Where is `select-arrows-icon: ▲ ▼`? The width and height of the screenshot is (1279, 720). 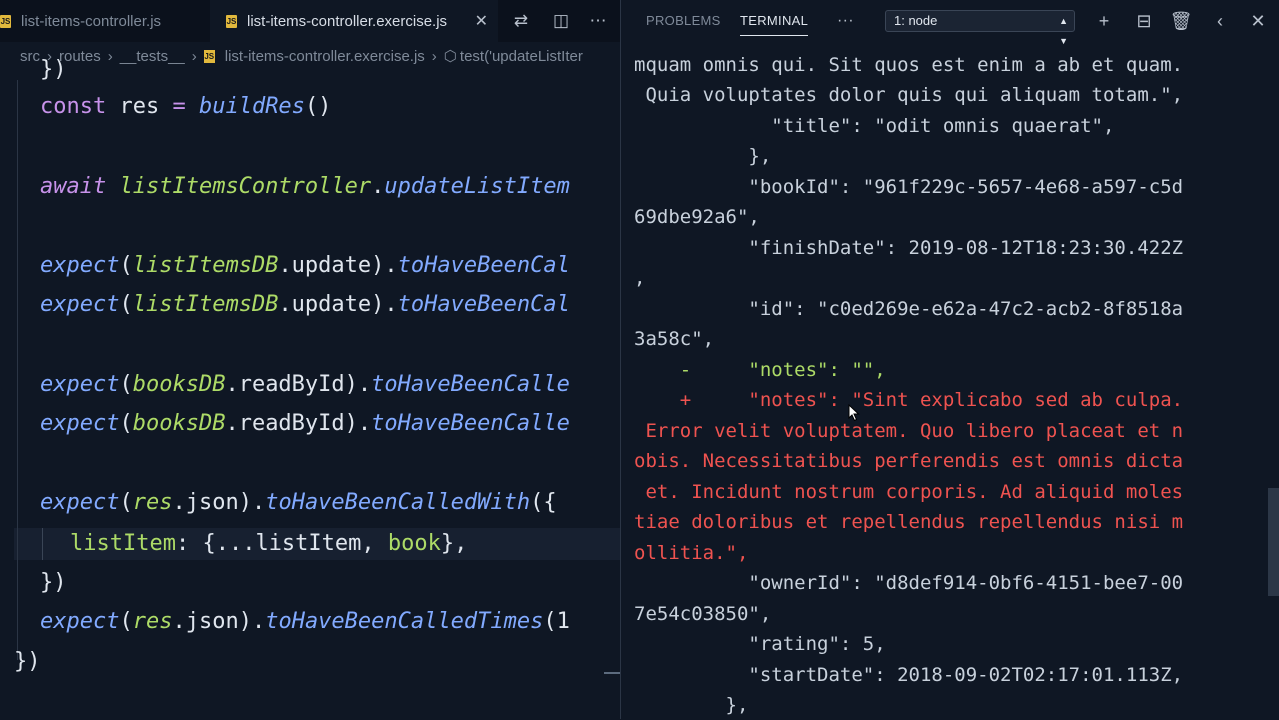 select-arrows-icon: ▲ ▼ is located at coordinates (1063, 31).